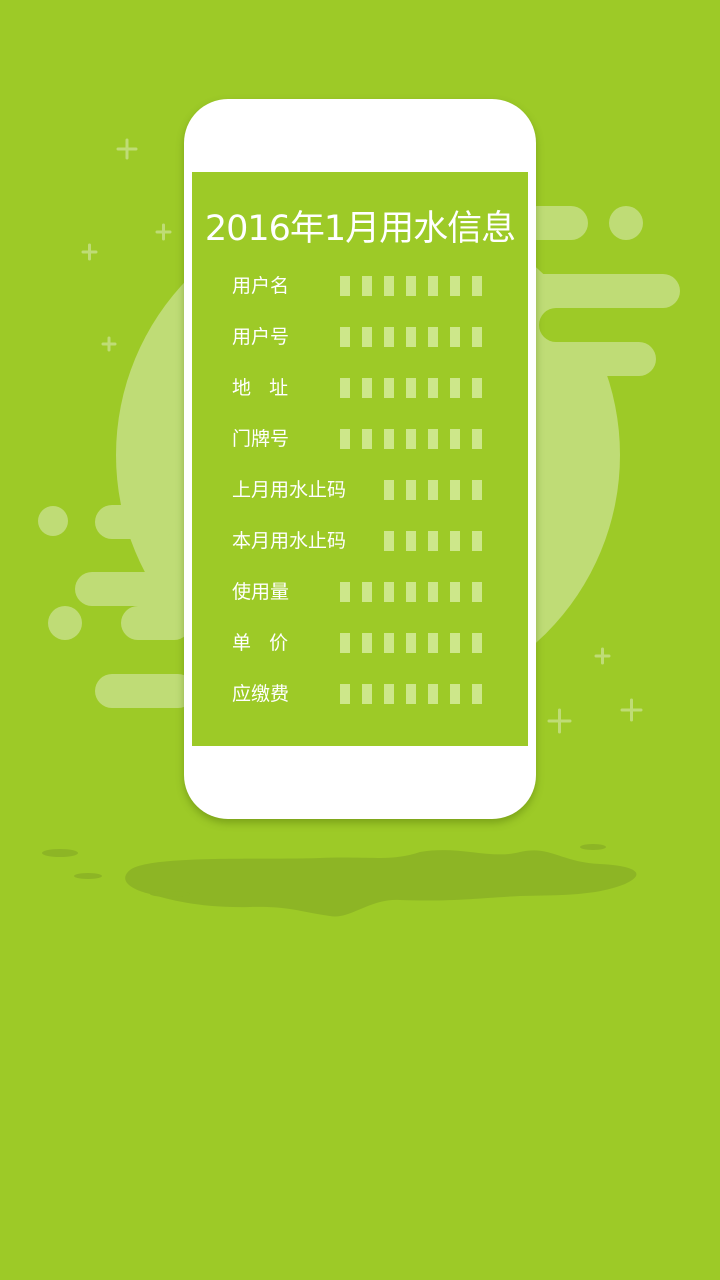  Describe the element at coordinates (360, 337) in the screenshot. I see `info-row-user-id: 用户号` at that location.